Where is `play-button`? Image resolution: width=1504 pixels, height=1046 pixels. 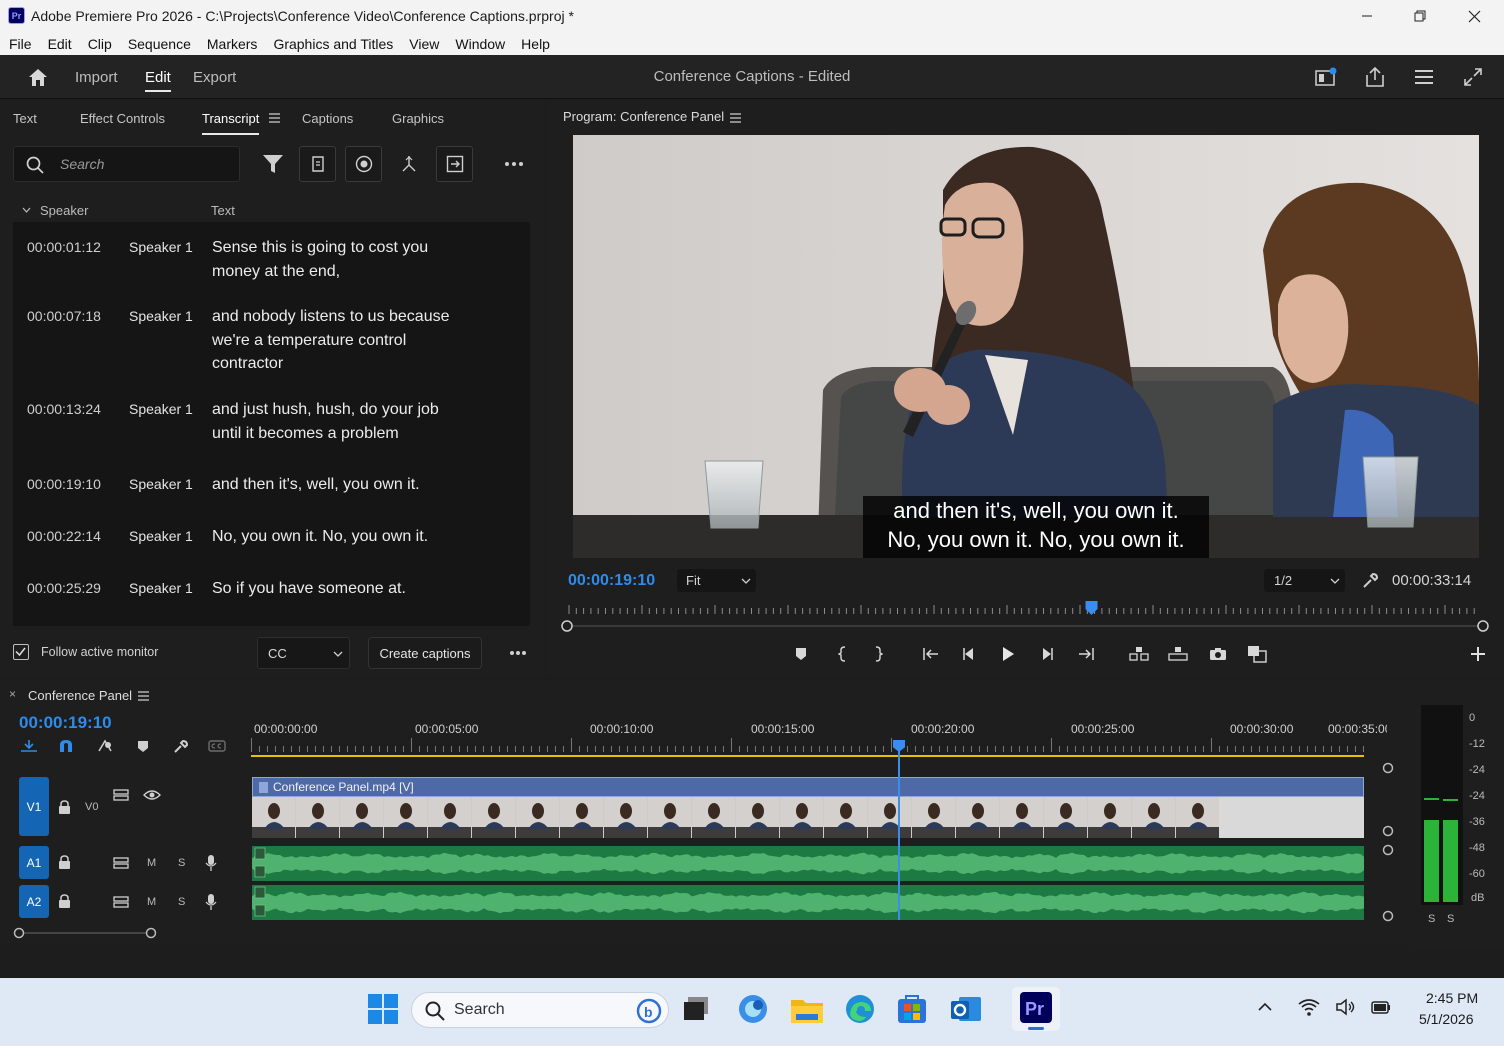 play-button is located at coordinates (1008, 654).